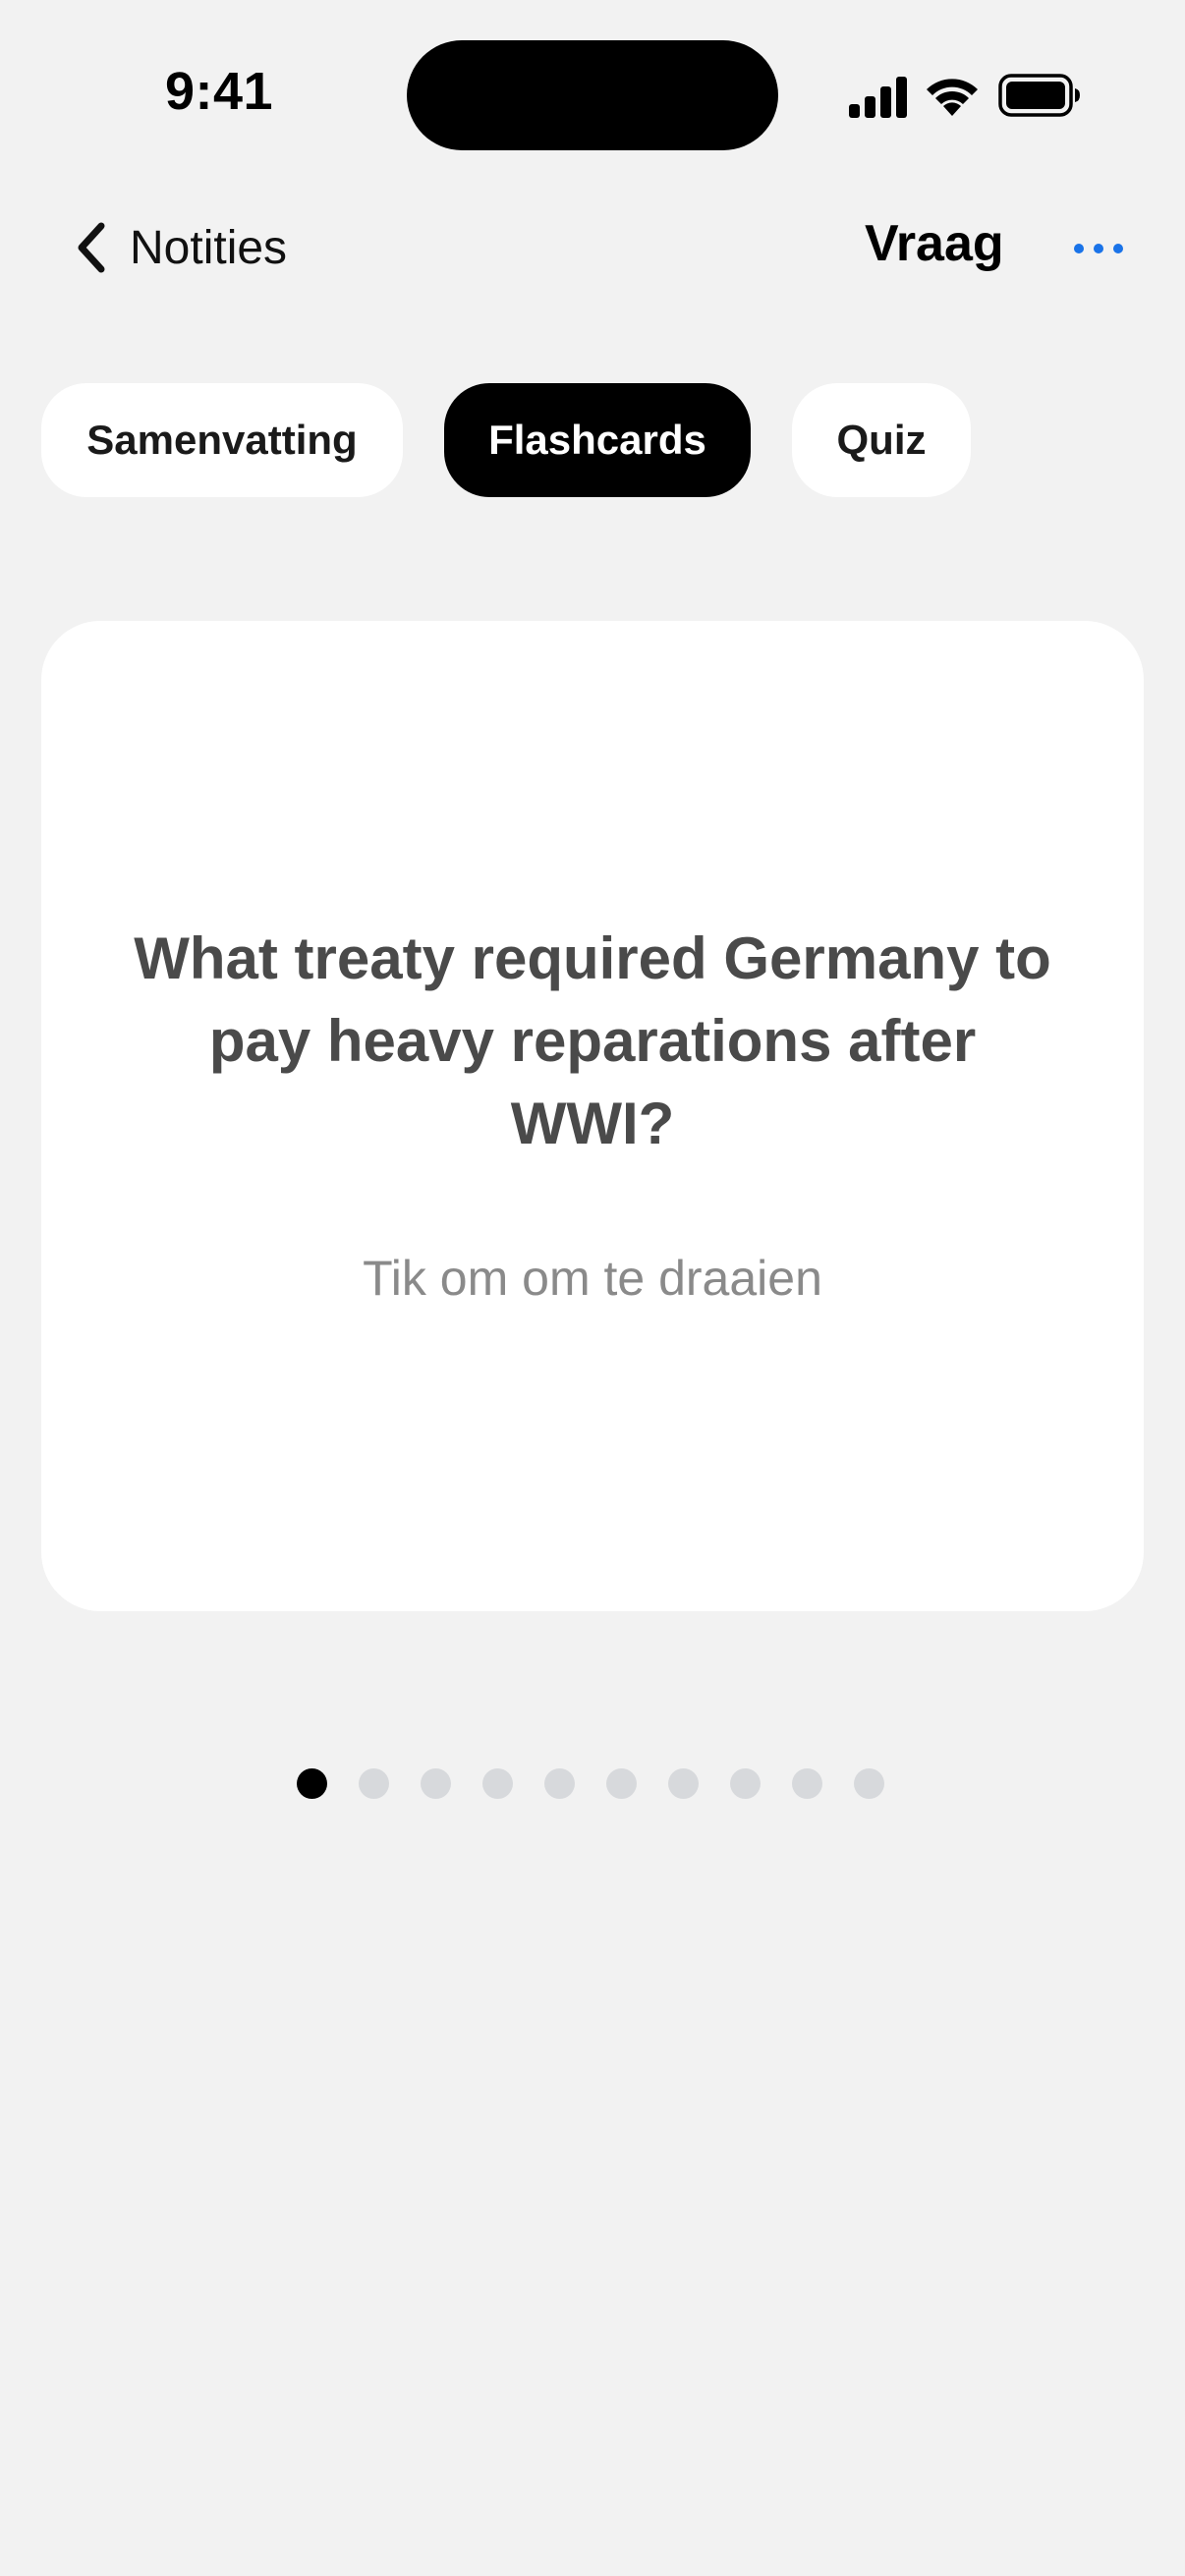  What do you see at coordinates (935, 243) in the screenshot?
I see `page-title: Vraag` at bounding box center [935, 243].